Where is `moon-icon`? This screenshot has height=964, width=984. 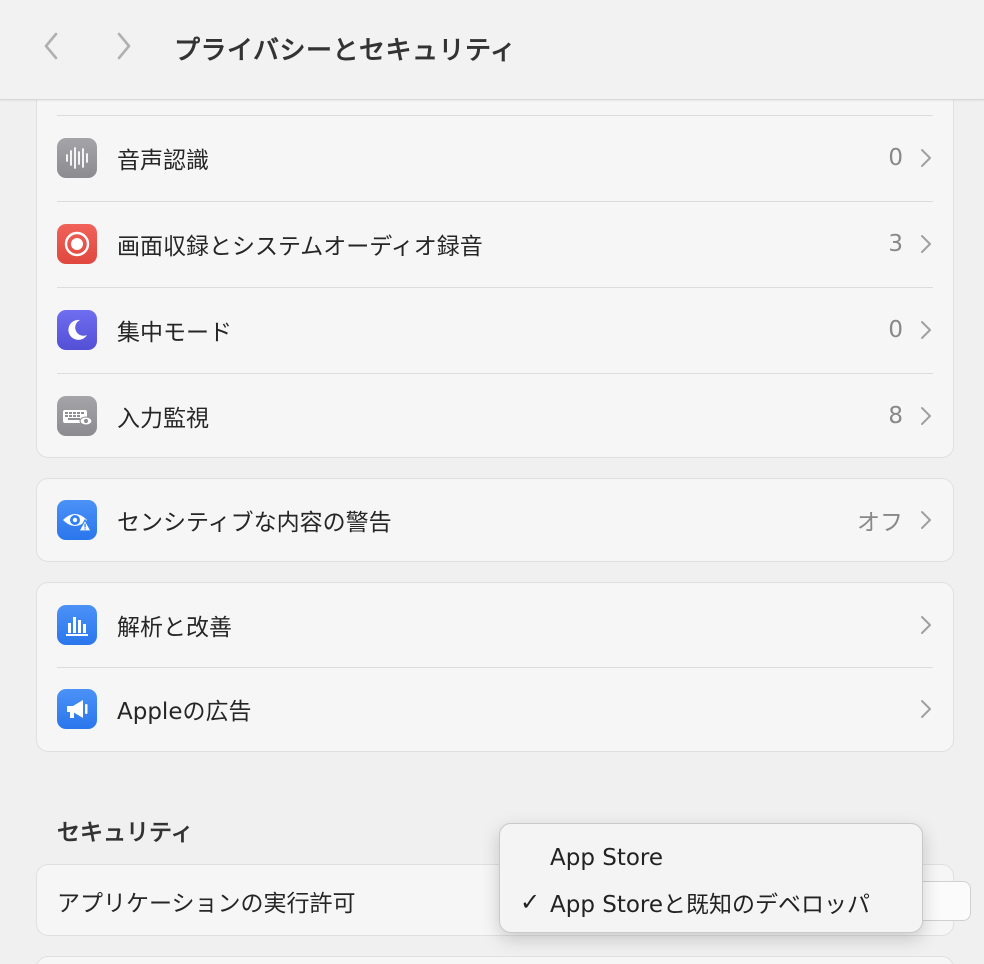
moon-icon is located at coordinates (77, 330).